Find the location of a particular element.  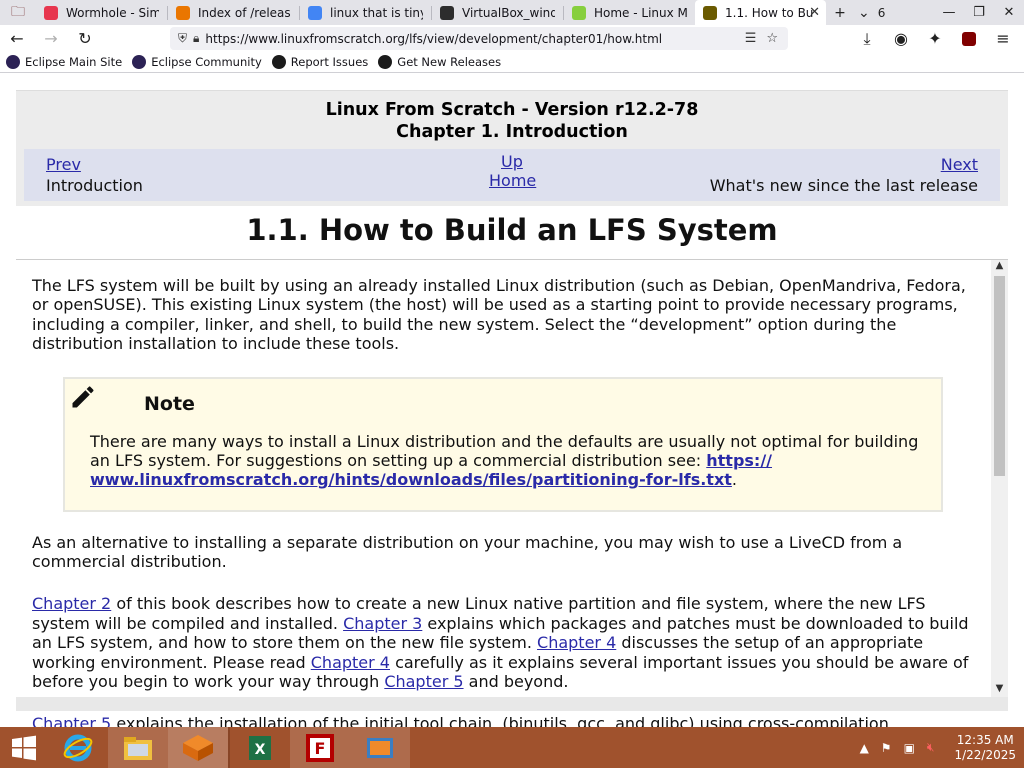

list-all-tabs-button: ⌄ 6 is located at coordinates (871, 12).